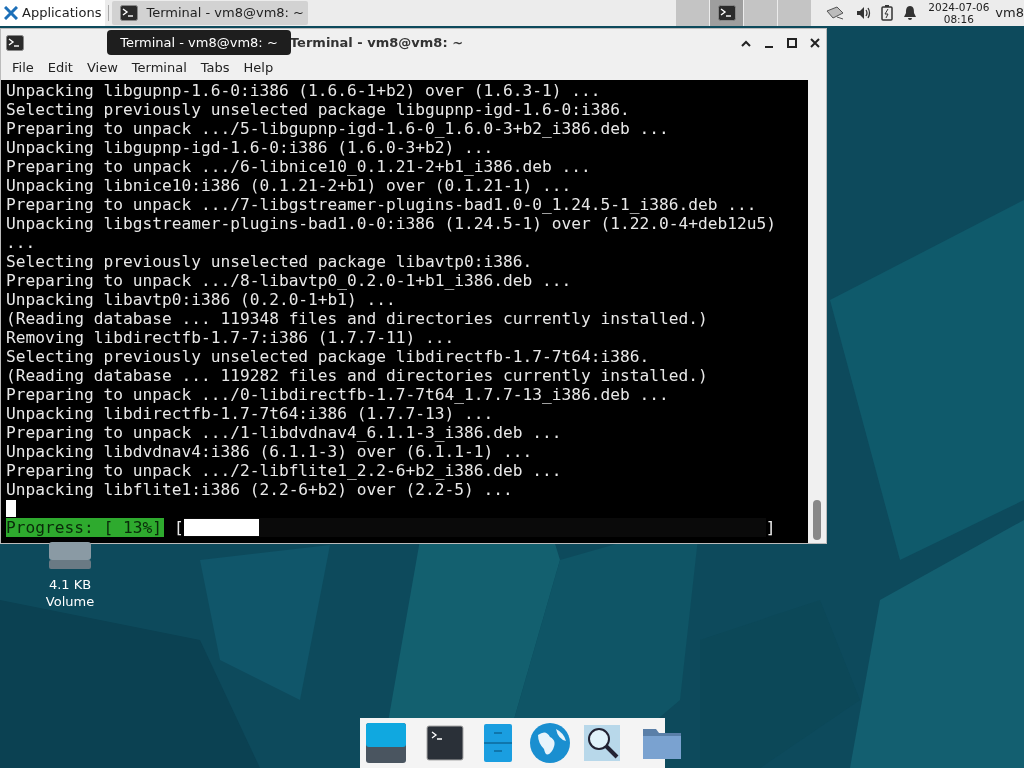  Describe the element at coordinates (817, 311) in the screenshot. I see `scrollbar` at that location.